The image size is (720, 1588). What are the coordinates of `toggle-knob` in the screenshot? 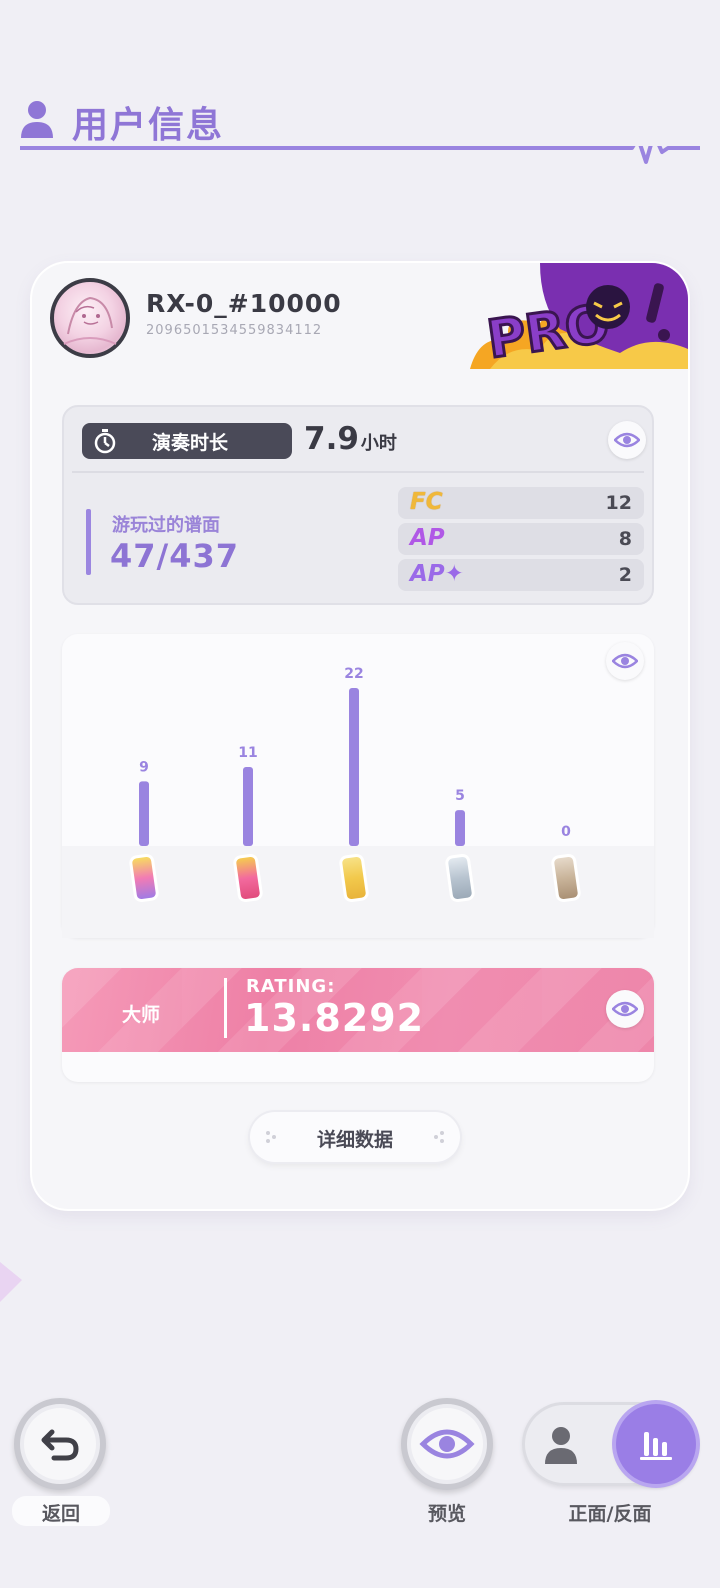 It's located at (656, 1444).